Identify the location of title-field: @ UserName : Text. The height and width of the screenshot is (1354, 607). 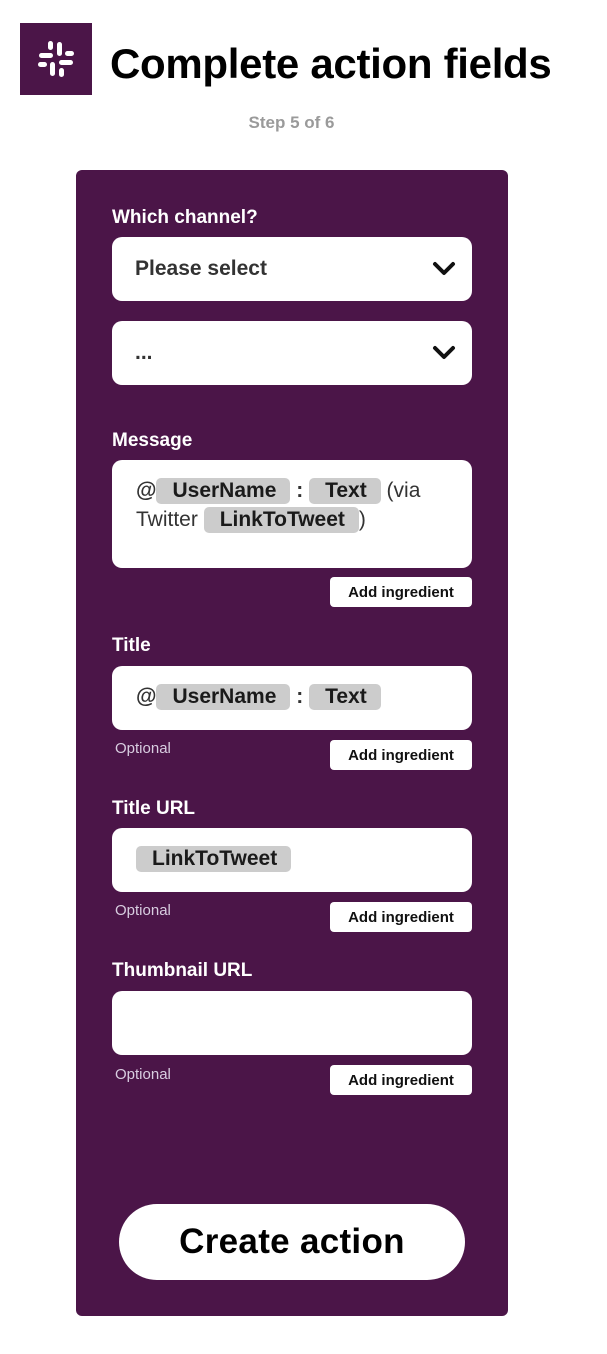
(292, 698).